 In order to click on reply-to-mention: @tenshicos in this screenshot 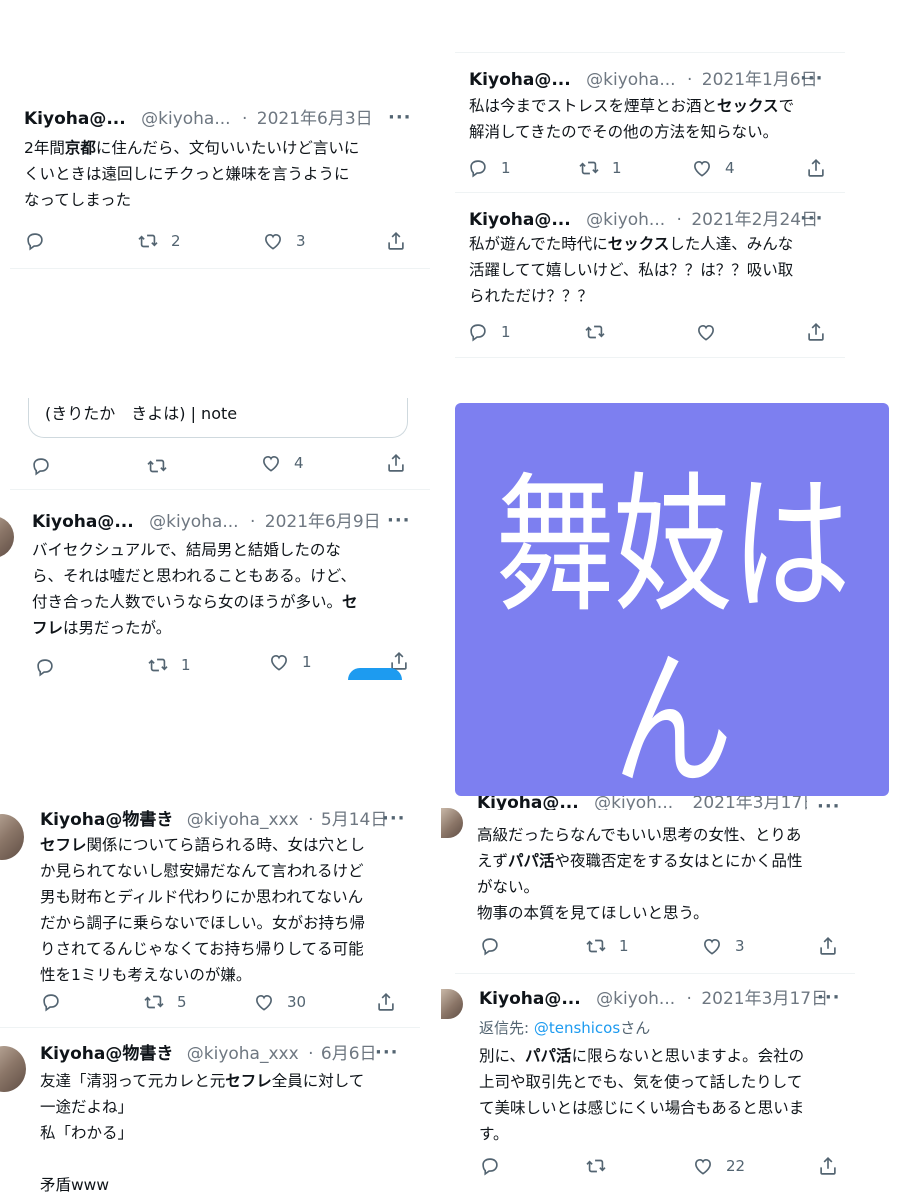, I will do `click(577, 1028)`.